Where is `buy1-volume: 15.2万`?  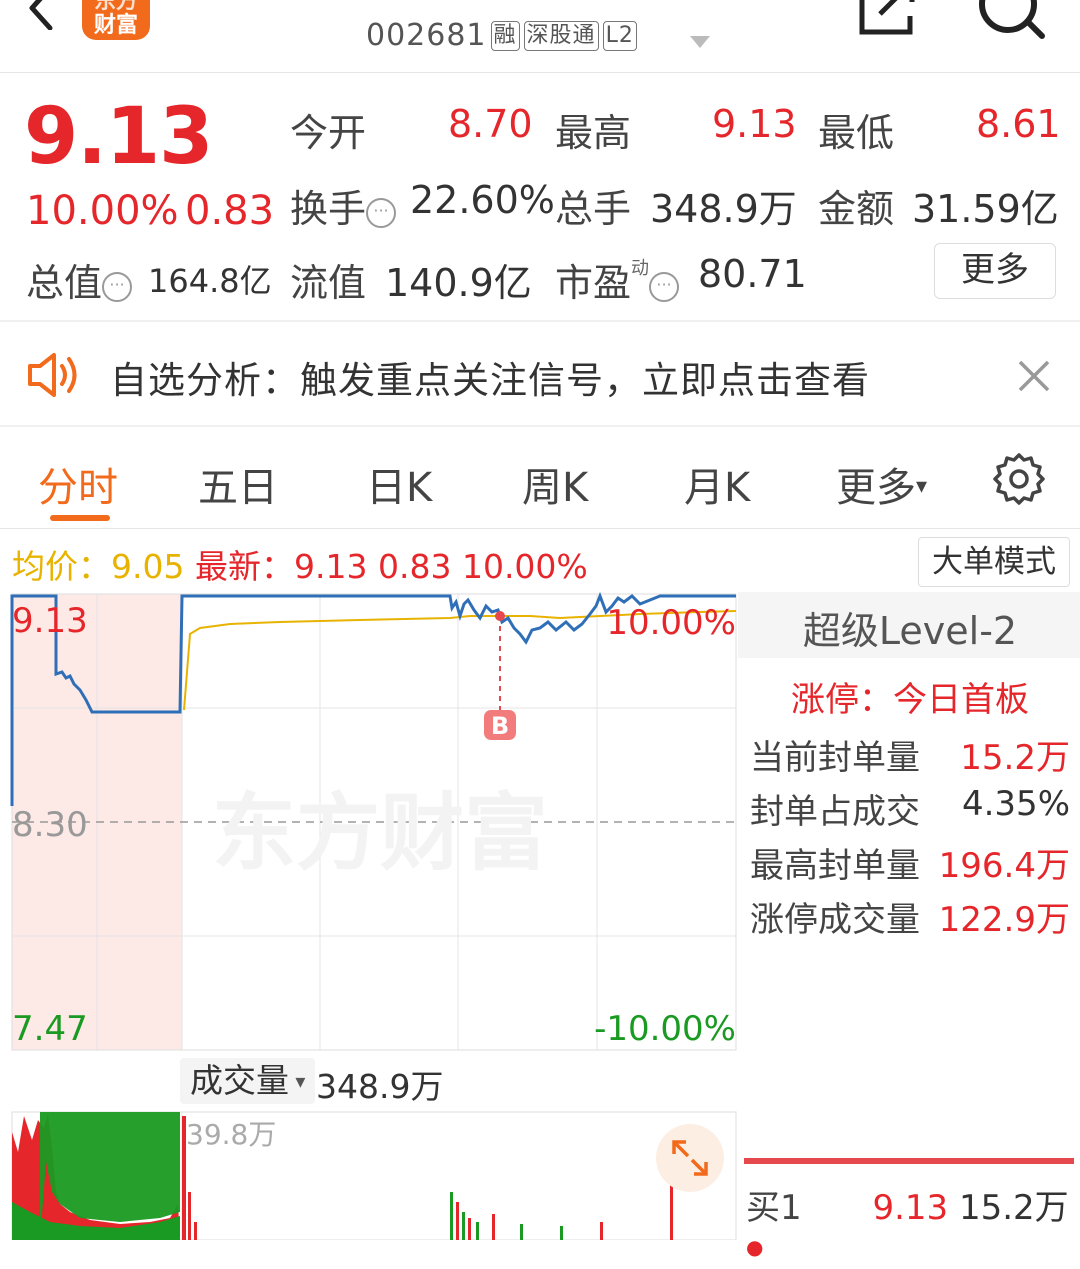 buy1-volume: 15.2万 is located at coordinates (1013, 1208).